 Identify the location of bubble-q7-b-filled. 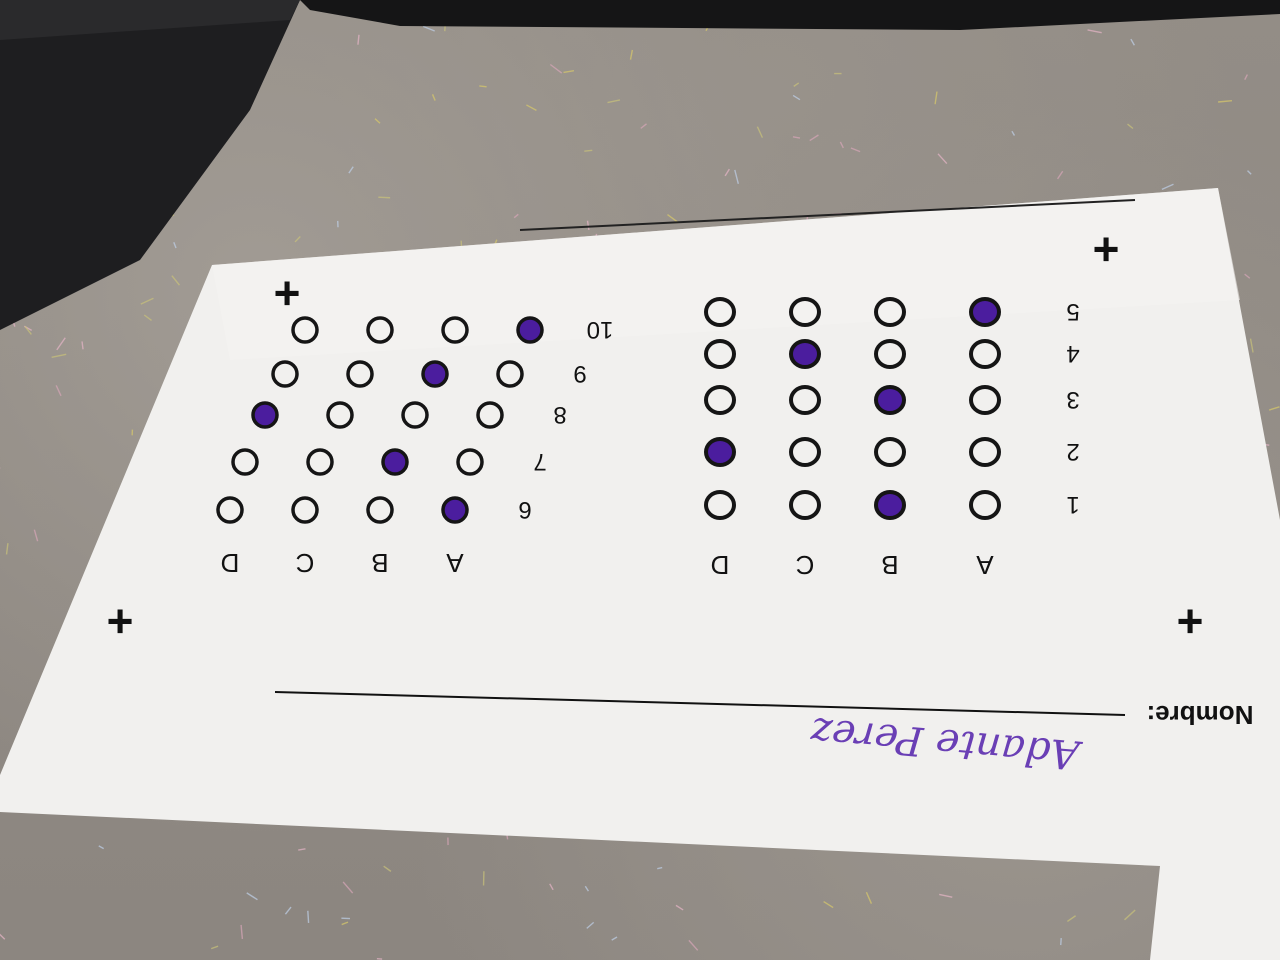
(395, 462).